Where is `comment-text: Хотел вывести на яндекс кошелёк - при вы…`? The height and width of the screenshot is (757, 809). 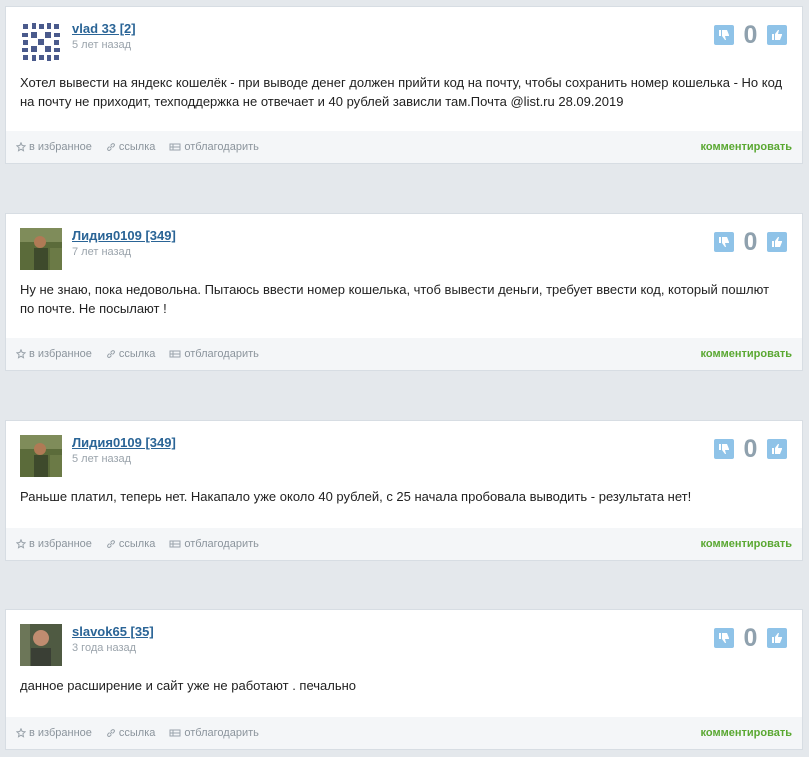
comment-text: Хотел вывести на яндекс кошелёк - при вы… is located at coordinates (401, 92).